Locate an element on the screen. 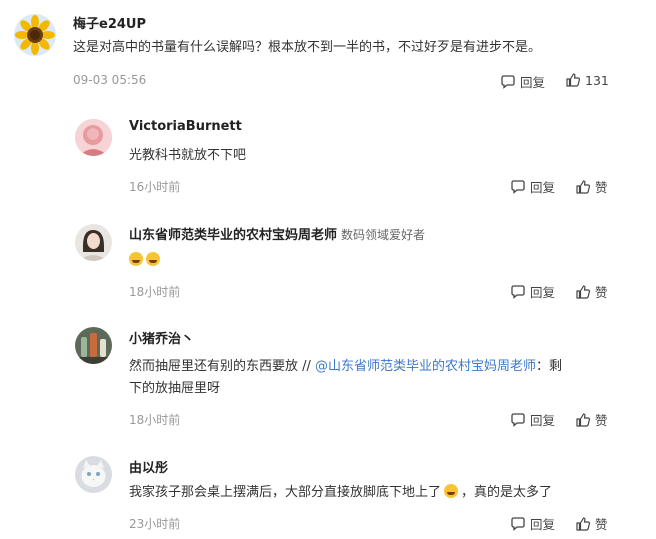  comment-text: 然而抽屉里还有别的东西要放 // is located at coordinates (222, 366).